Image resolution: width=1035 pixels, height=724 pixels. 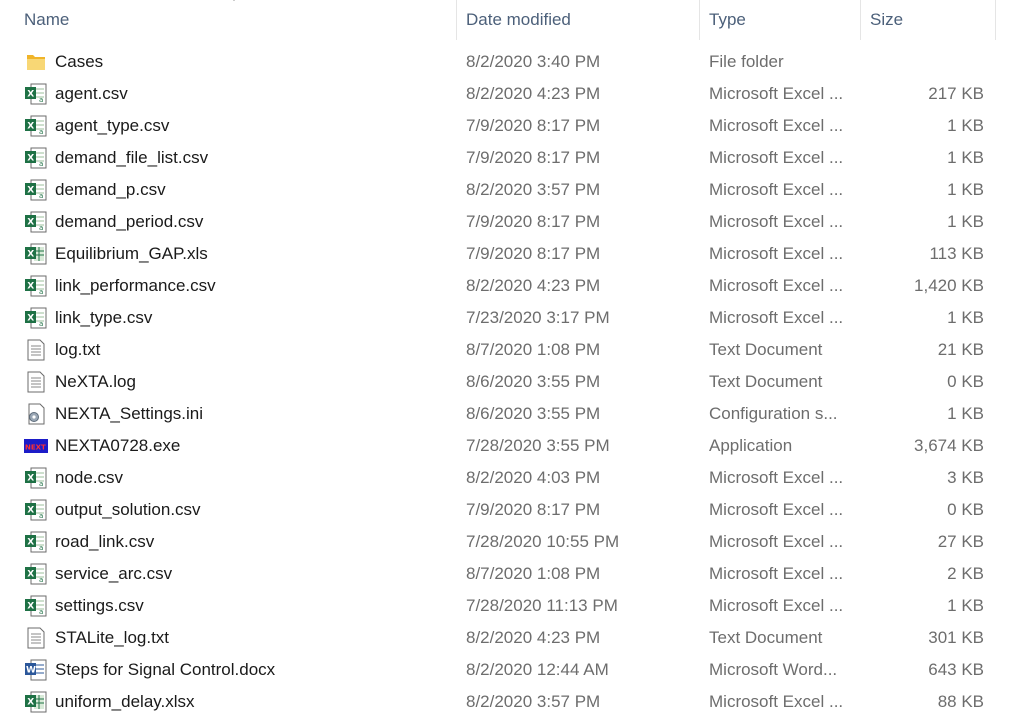 I want to click on file-name: node.csv, so click(x=89, y=477).